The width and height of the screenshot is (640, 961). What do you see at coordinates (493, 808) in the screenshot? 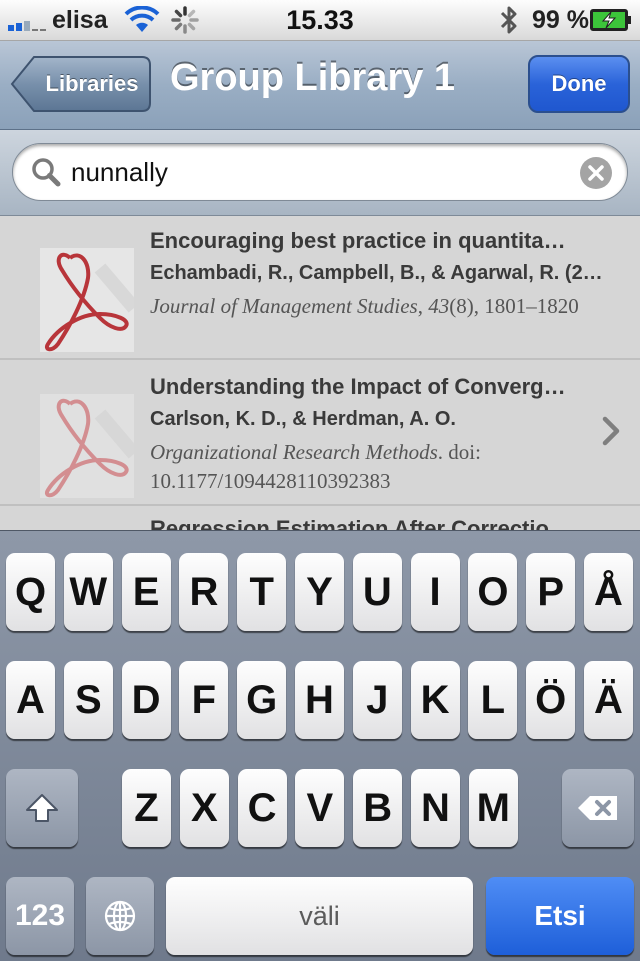
I see `key-m: M` at bounding box center [493, 808].